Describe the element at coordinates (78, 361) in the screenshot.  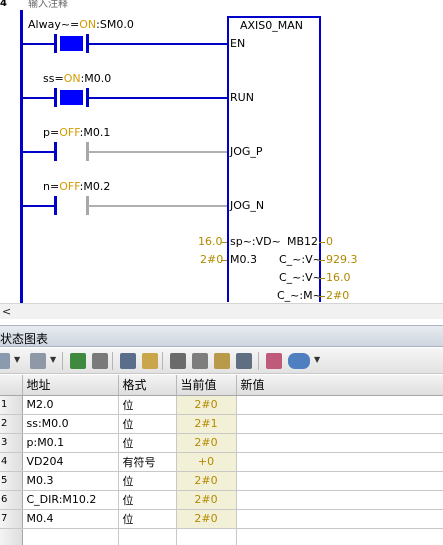
I see `trend-view-icon` at that location.